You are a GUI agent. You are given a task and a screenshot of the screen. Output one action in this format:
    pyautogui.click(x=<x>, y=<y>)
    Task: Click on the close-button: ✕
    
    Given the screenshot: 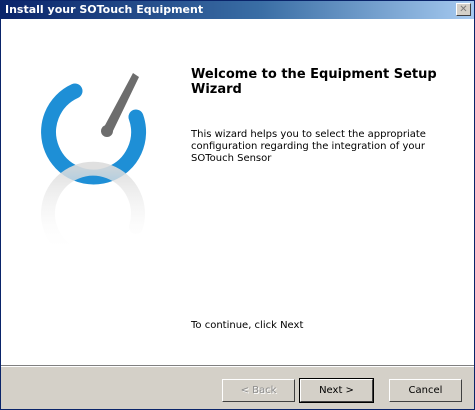 What is the action you would take?
    pyautogui.click(x=463, y=9)
    